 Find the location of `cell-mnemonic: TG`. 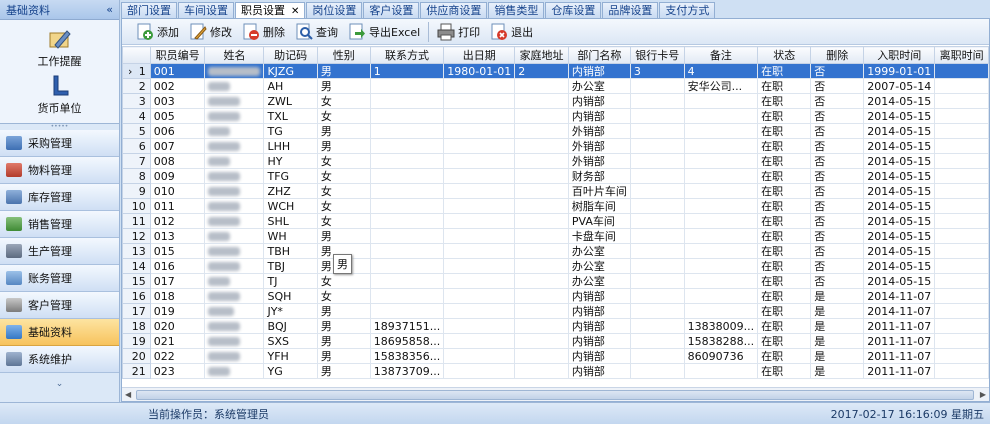

cell-mnemonic: TG is located at coordinates (290, 131).